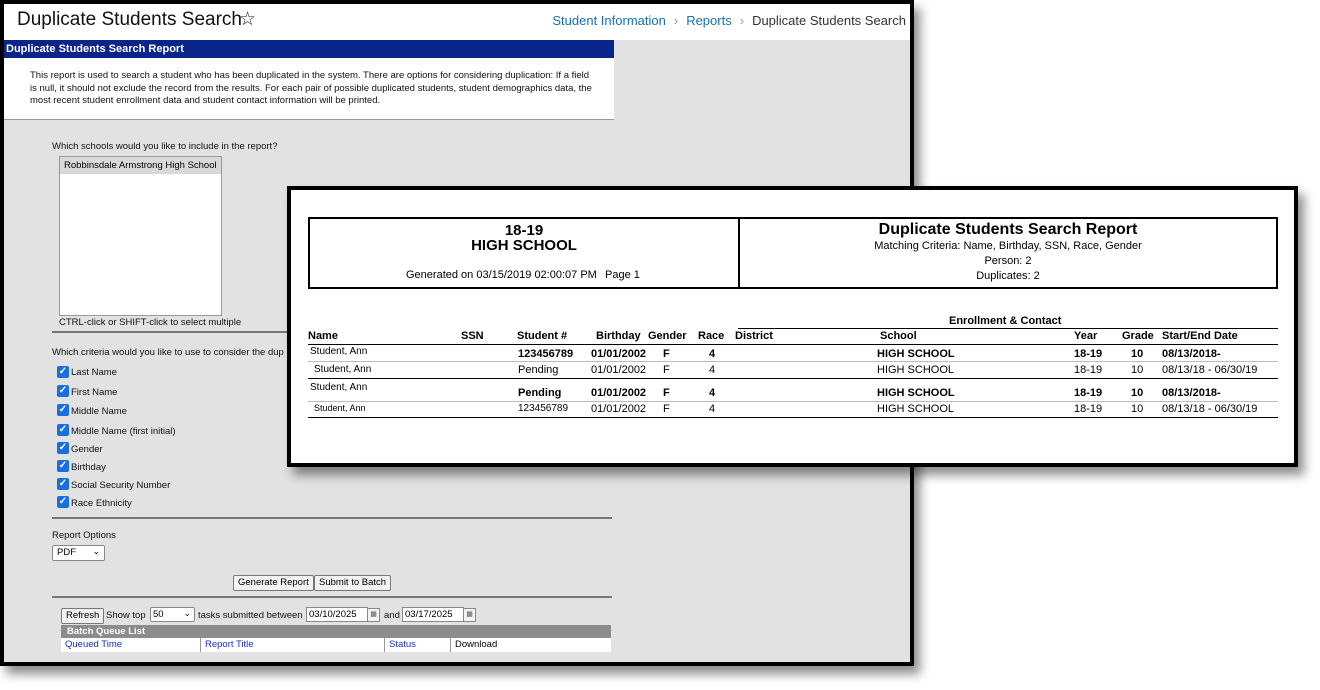 Image resolution: width=1320 pixels, height=690 pixels. Describe the element at coordinates (711, 336) in the screenshot. I see `col-race: Race` at that location.